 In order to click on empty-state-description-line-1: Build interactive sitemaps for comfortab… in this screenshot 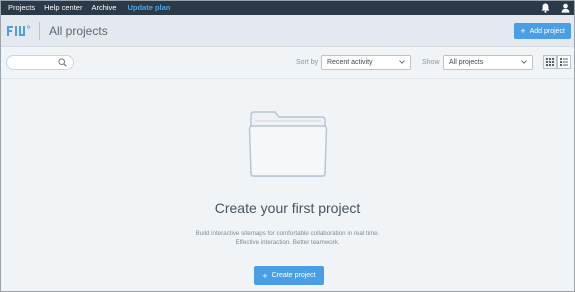, I will do `click(287, 233)`.